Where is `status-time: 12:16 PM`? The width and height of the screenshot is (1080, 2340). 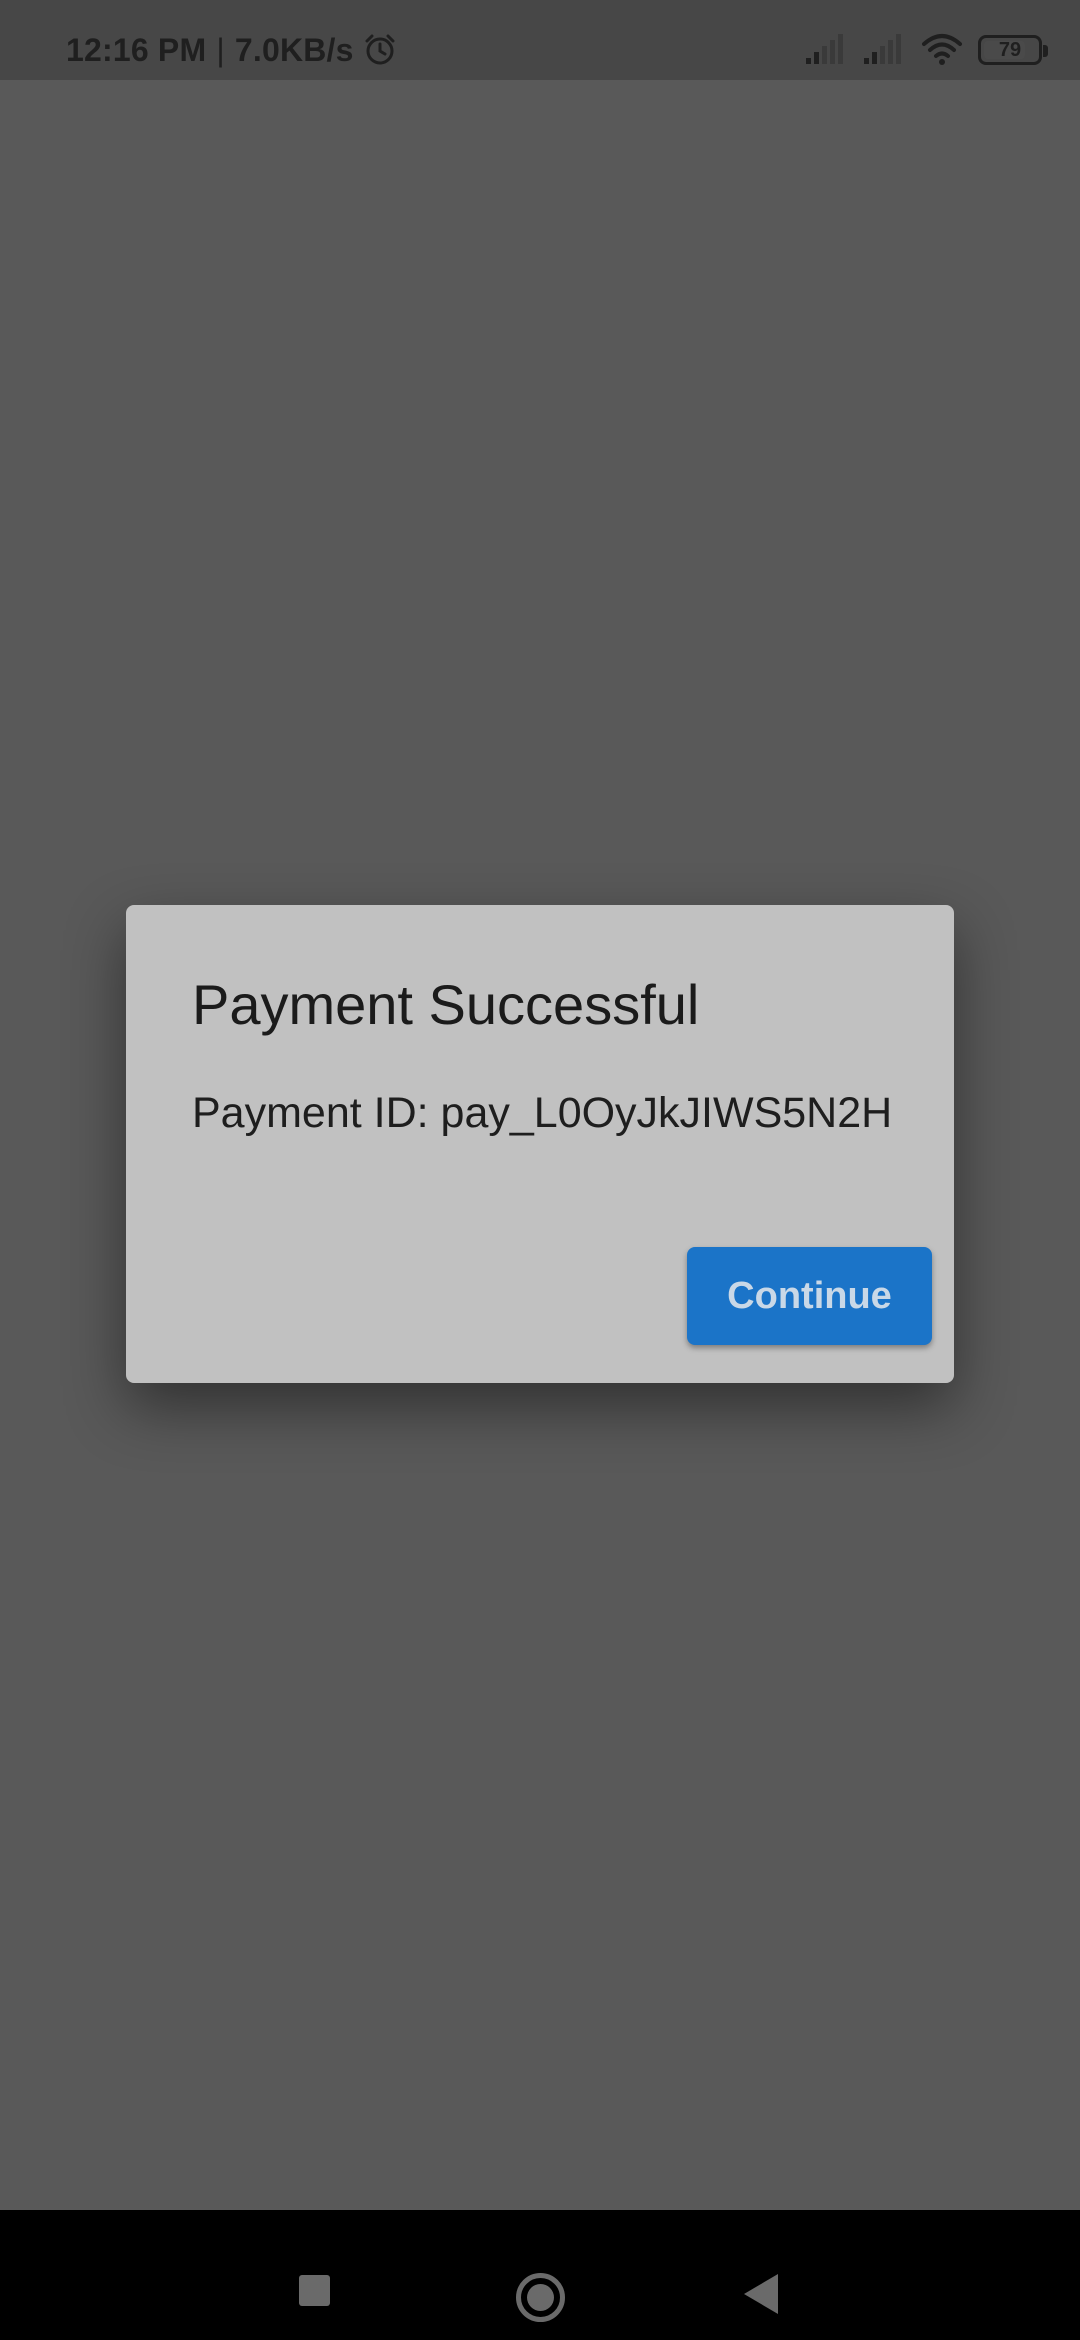 status-time: 12:16 PM is located at coordinates (136, 49).